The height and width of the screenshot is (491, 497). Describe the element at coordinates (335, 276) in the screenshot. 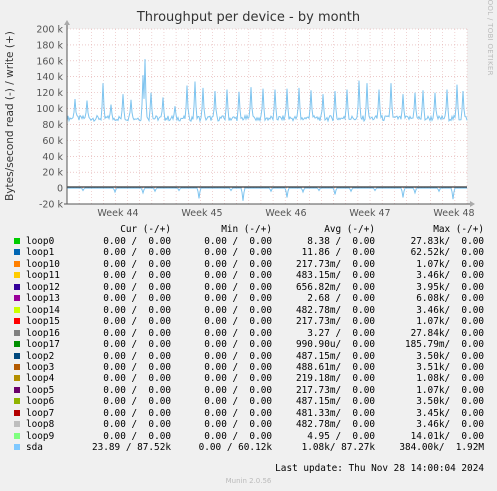

I see `legend-avg: 483.15m/ 0.00` at that location.